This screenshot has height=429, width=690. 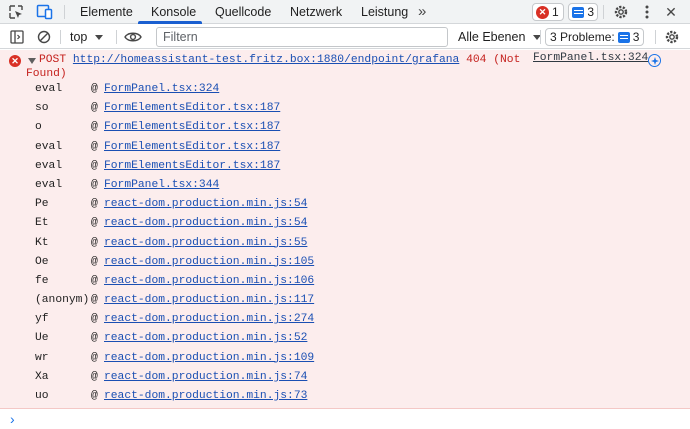 I want to click on stack-frame-row: Kt @ react-dom.production.min.js:55, so click(x=345, y=244).